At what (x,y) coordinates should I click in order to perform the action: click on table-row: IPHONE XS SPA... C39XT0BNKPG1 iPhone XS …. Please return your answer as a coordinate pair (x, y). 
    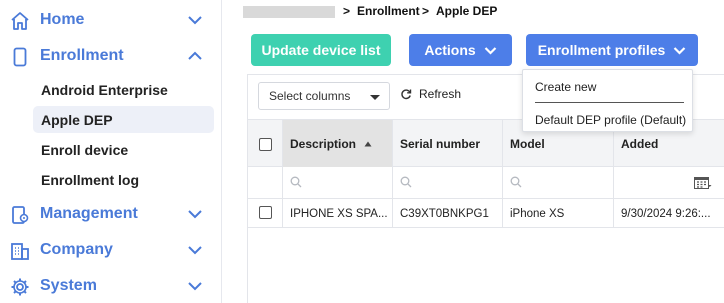
    Looking at the image, I should click on (486, 213).